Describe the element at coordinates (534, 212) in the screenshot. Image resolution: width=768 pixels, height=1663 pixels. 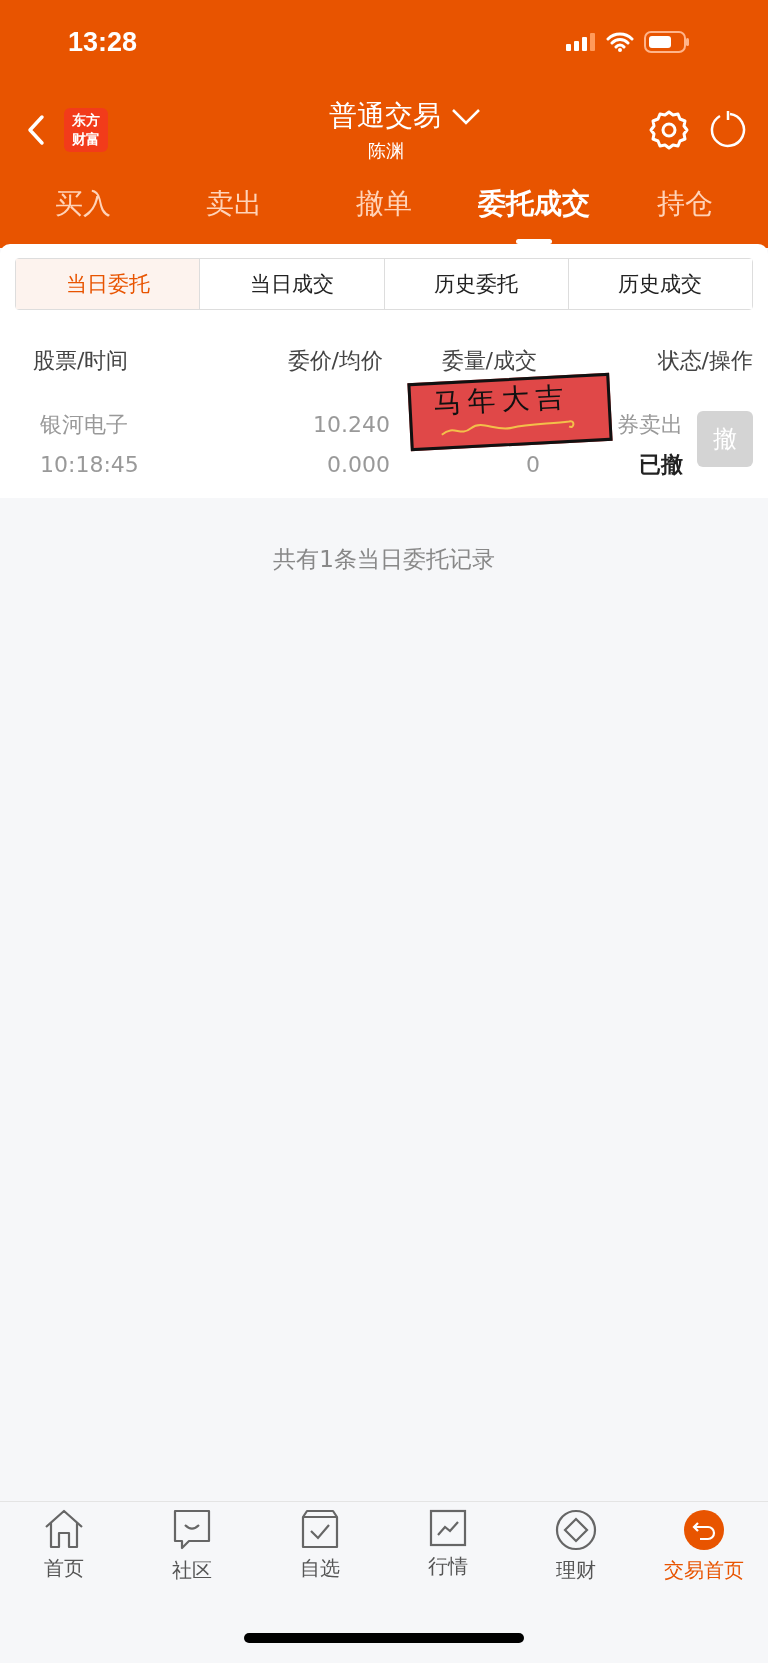
I see `trade-tab: 委托成交` at that location.